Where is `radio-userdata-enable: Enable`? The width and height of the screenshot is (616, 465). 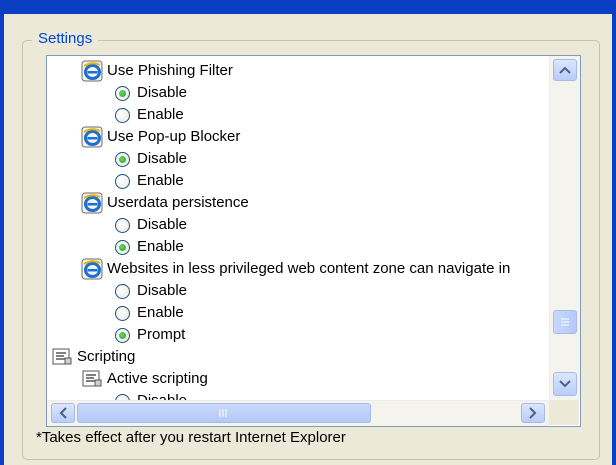 radio-userdata-enable: Enable is located at coordinates (149, 247).